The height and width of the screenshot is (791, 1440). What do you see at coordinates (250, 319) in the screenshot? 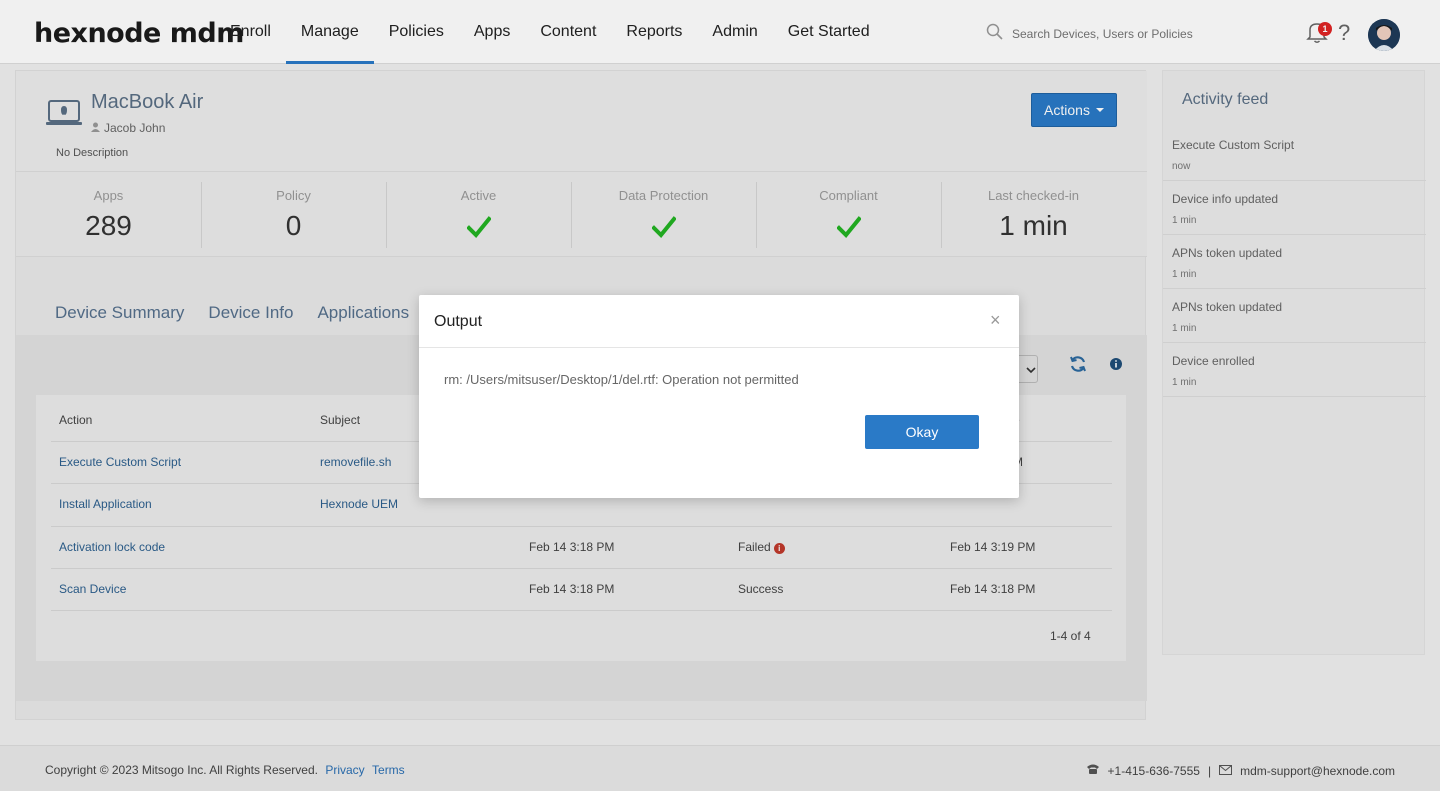
I see `tab-device-info: Device Info` at bounding box center [250, 319].